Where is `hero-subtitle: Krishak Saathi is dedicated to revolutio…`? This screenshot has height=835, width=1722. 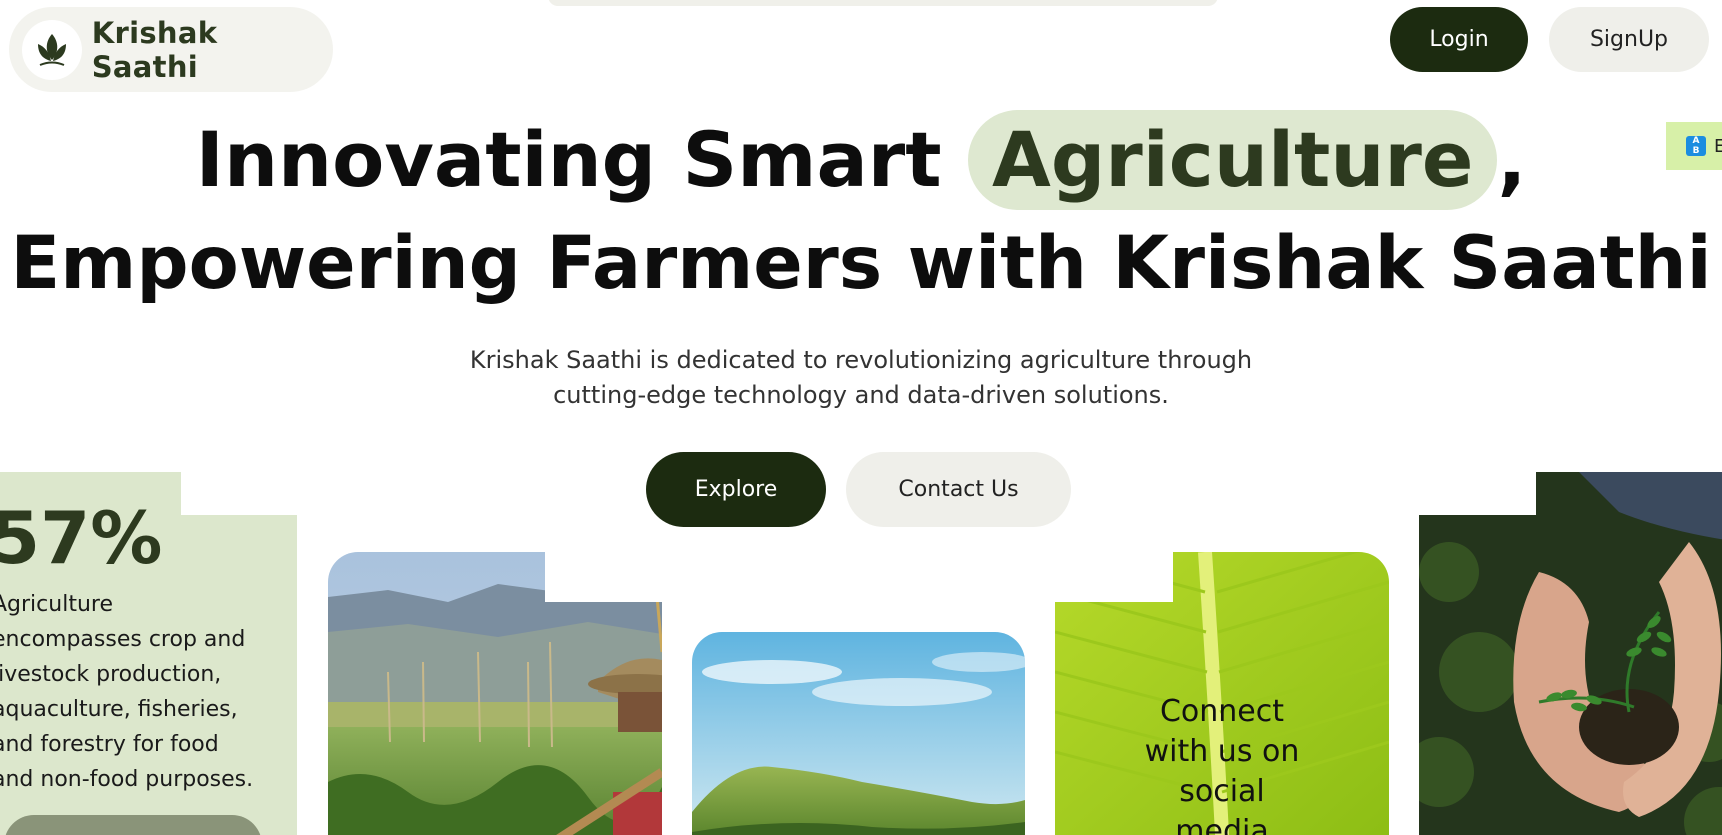
hero-subtitle: Krishak Saathi is dedicated to revolutio… is located at coordinates (861, 378).